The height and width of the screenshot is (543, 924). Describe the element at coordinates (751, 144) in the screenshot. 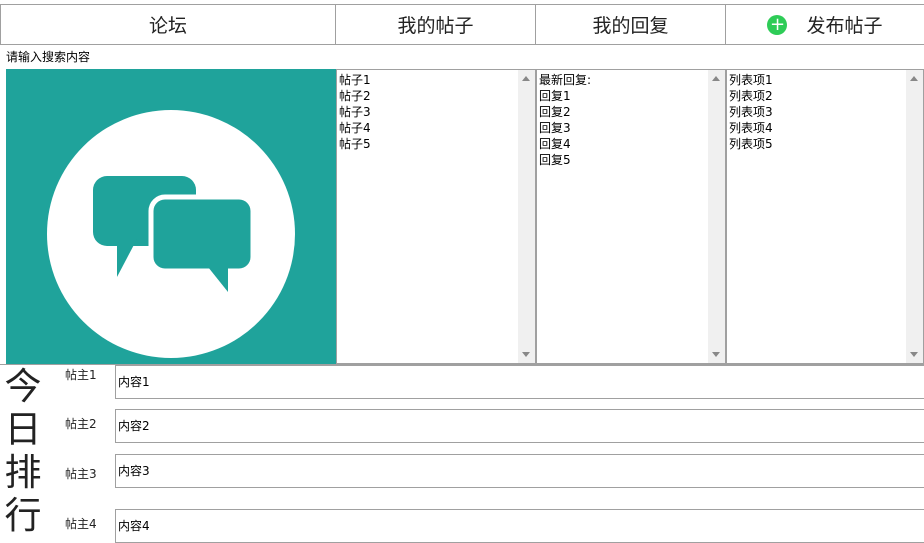

I see `list-item: 列表项5` at that location.